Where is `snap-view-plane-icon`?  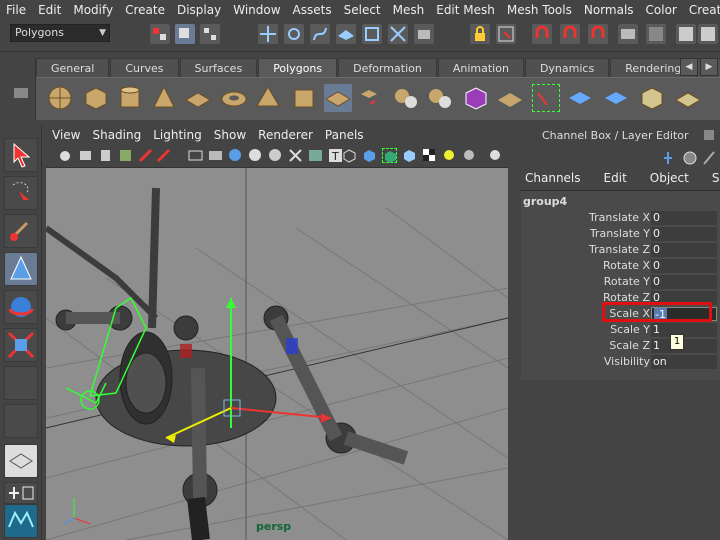 snap-view-plane-icon is located at coordinates (346, 34).